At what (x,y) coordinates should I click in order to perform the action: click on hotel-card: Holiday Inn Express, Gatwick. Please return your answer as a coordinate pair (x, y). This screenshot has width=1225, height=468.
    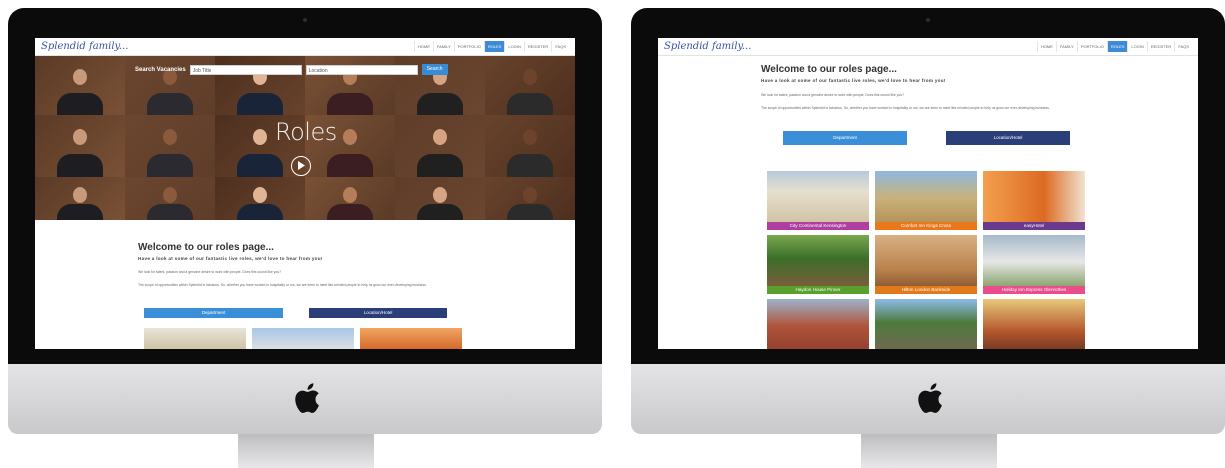
    Looking at the image, I should click on (818, 324).